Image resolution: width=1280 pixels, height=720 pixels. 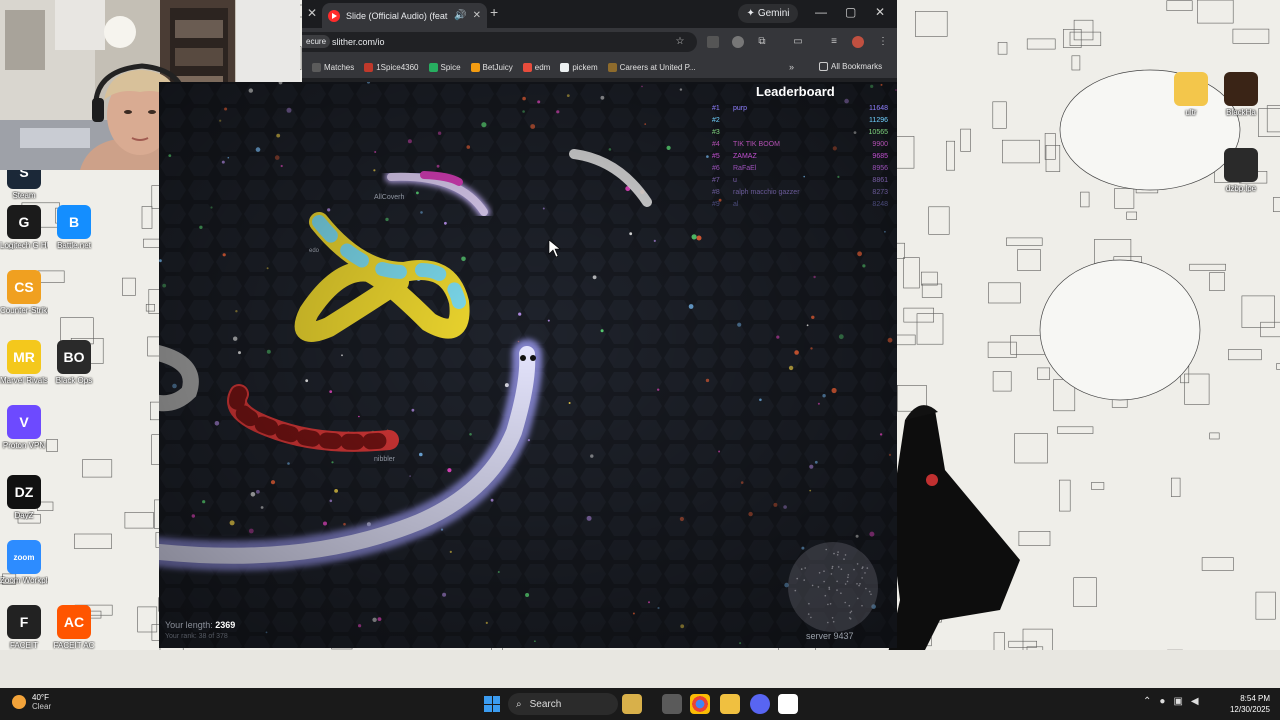 What do you see at coordinates (880, 204) in the screenshot?
I see `leaderboard-score: 8248` at bounding box center [880, 204].